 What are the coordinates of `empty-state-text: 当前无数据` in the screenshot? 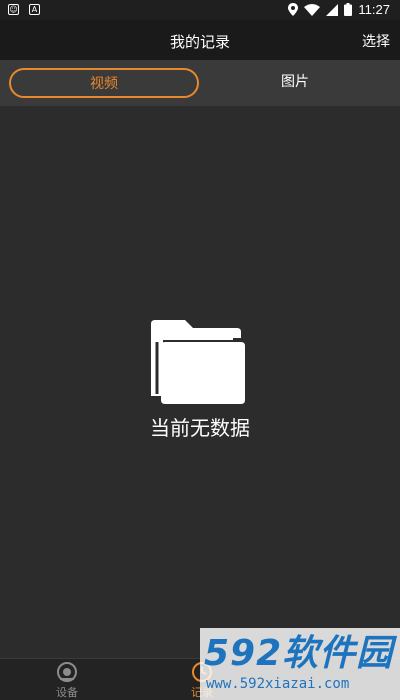 It's located at (200, 428).